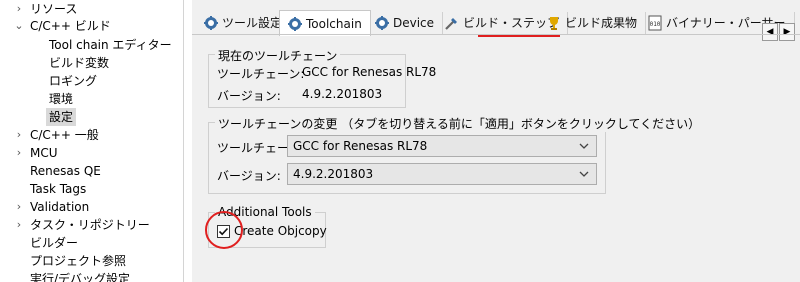 The width and height of the screenshot is (800, 282). What do you see at coordinates (593, 23) in the screenshot?
I see `tab-build-artifact: ビルド成果物` at bounding box center [593, 23].